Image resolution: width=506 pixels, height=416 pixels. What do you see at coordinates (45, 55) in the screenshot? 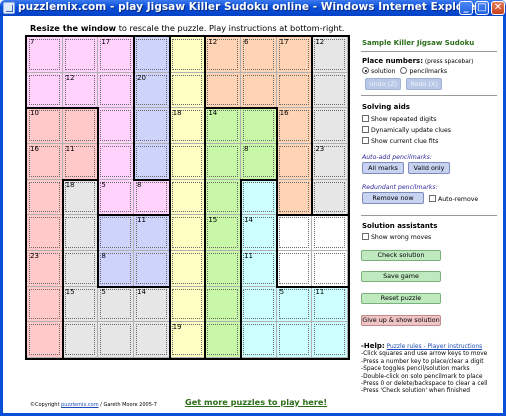
I see `grid-cell: 7` at bounding box center [45, 55].